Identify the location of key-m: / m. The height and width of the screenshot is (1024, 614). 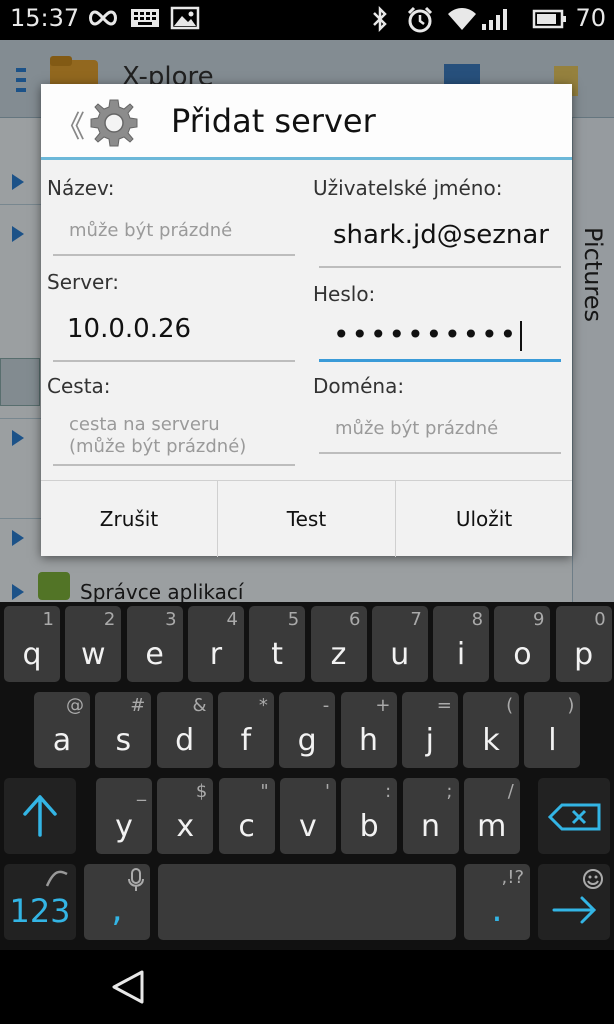
(491, 816).